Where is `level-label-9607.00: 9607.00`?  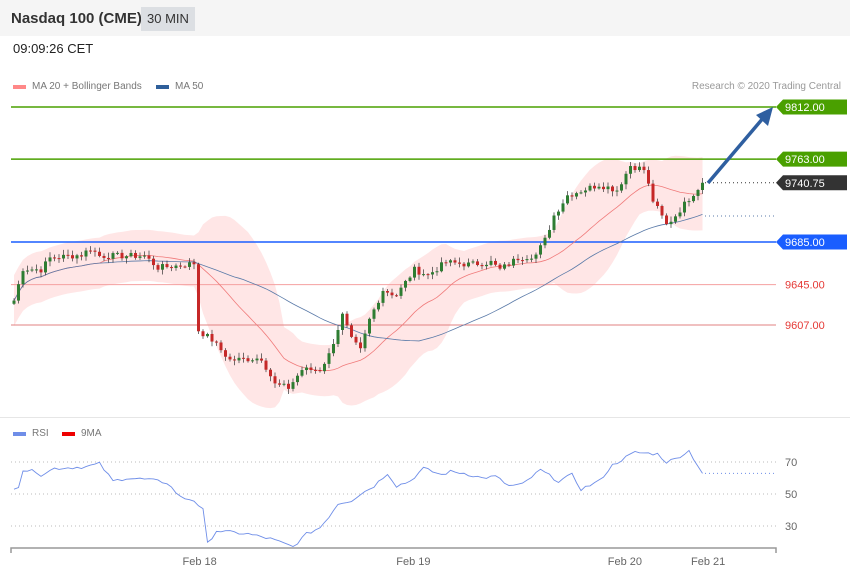
level-label-9607.00: 9607.00 is located at coordinates (805, 326).